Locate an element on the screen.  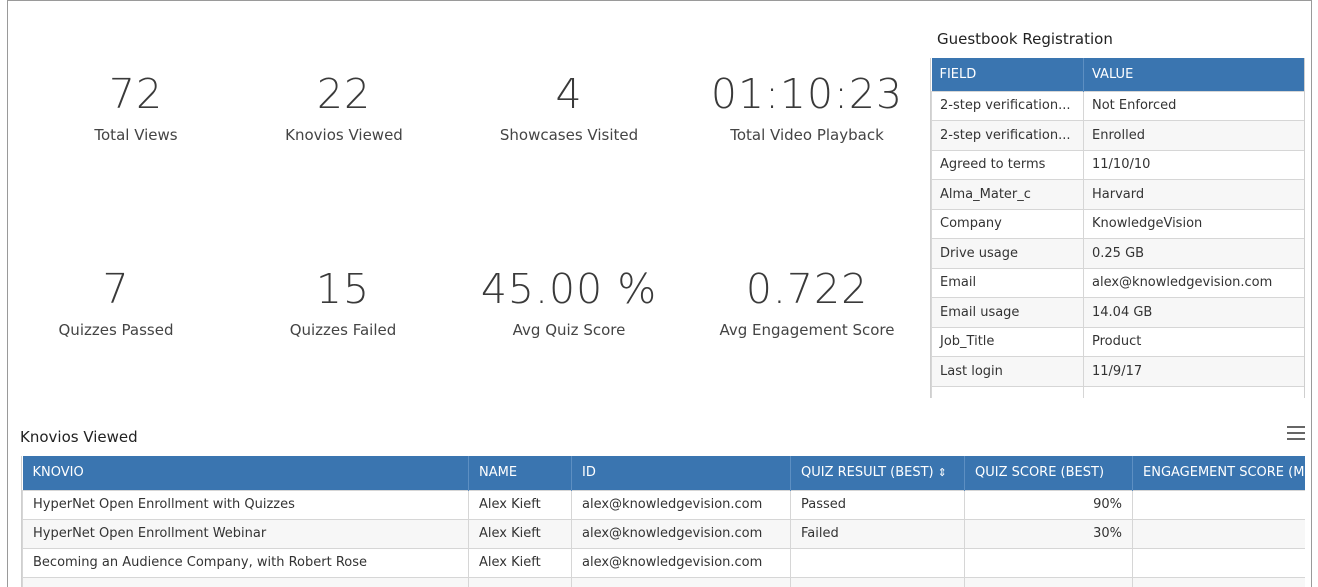
field-cell: Agreed to terms is located at coordinates (1007, 164).